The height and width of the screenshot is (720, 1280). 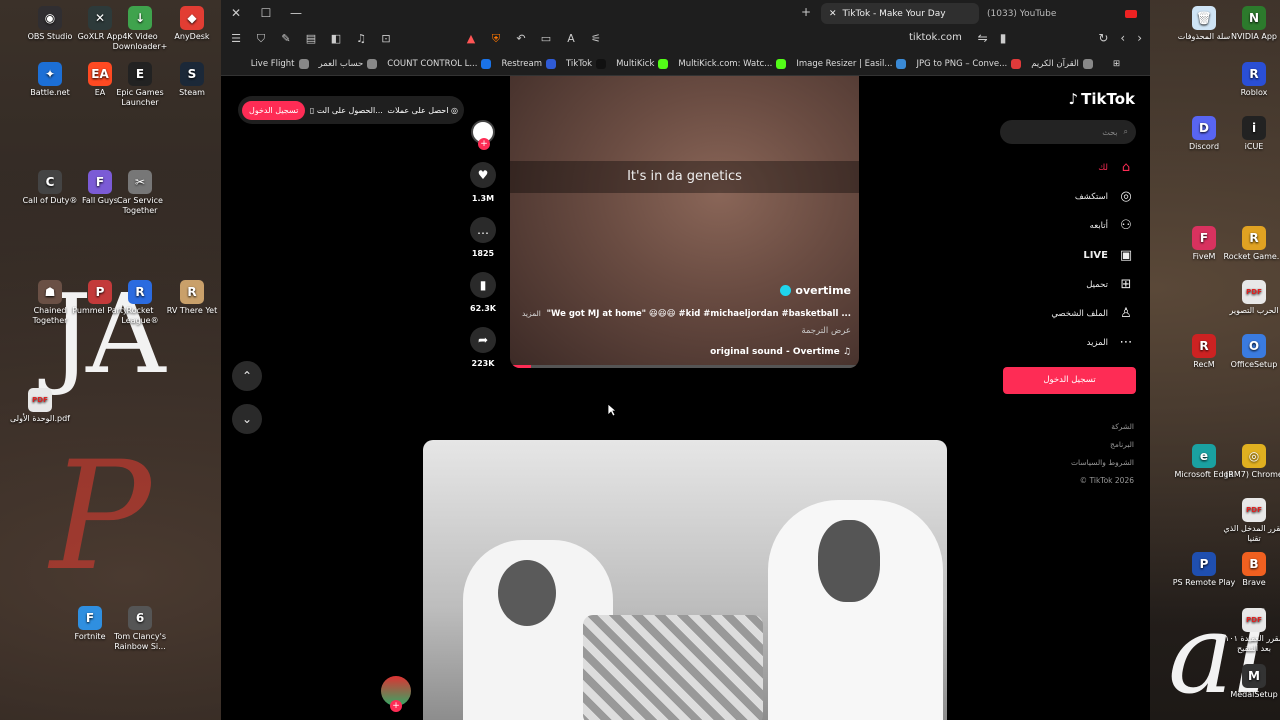 I want to click on screenshot-icon: ⊡, so click(x=386, y=39).